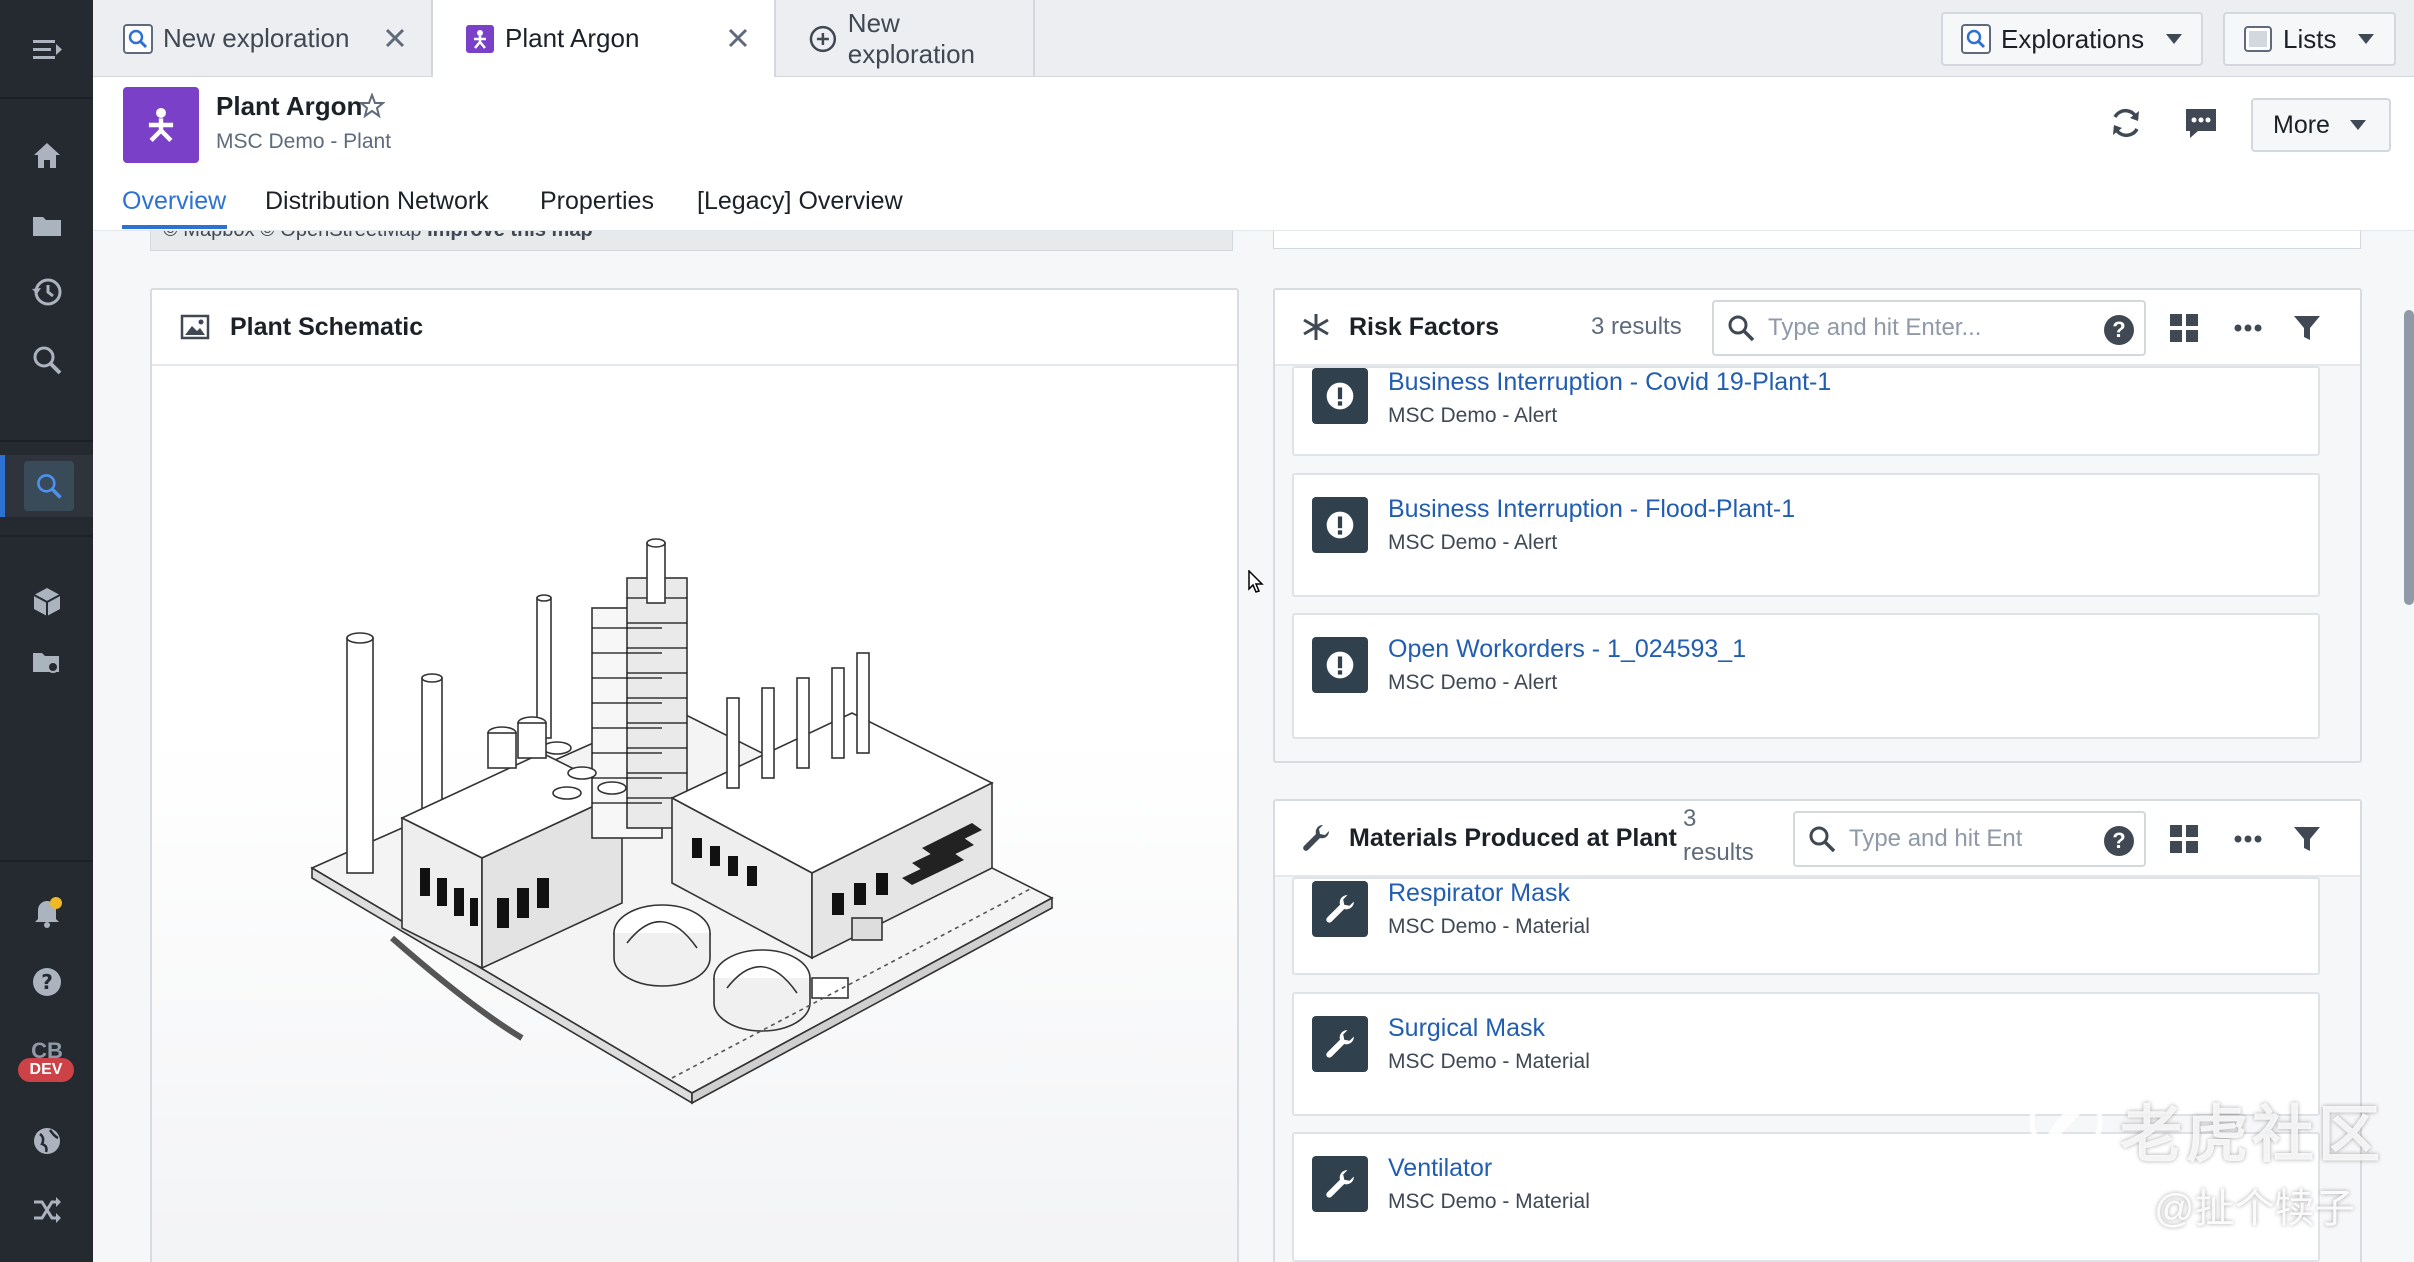  Describe the element at coordinates (46, 155) in the screenshot. I see `home-icon` at that location.